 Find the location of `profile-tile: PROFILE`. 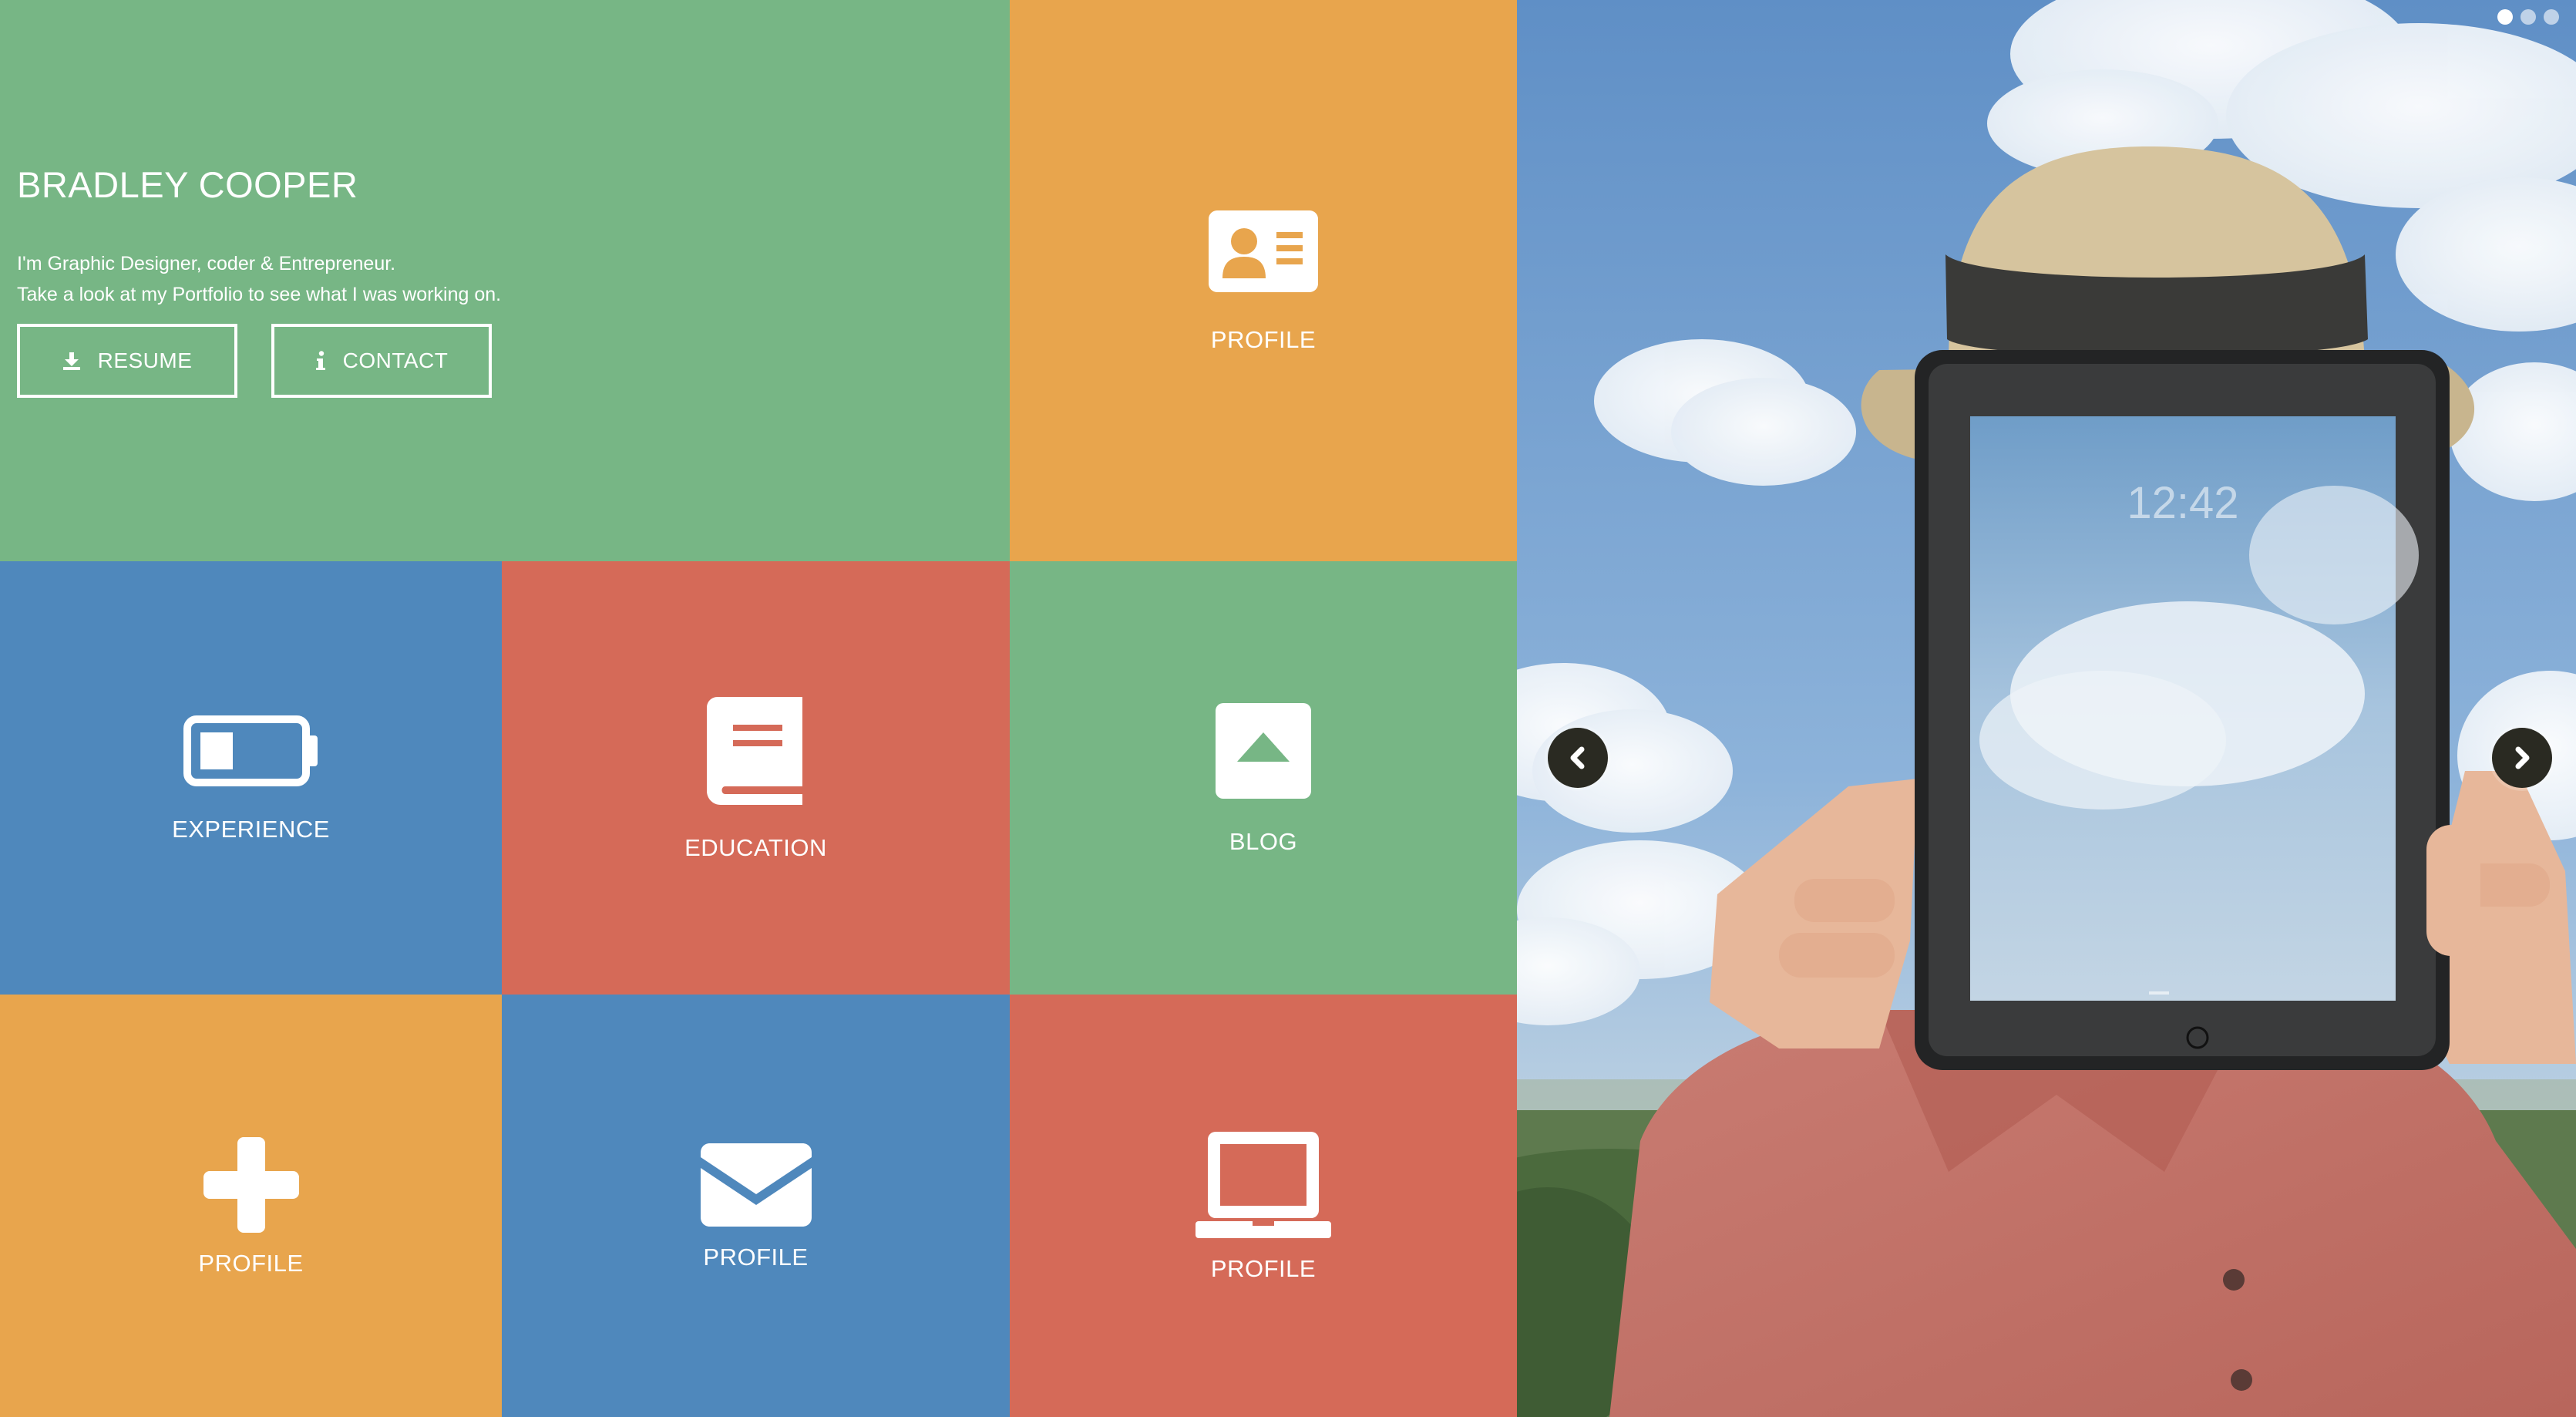

profile-tile: PROFILE is located at coordinates (1263, 280).